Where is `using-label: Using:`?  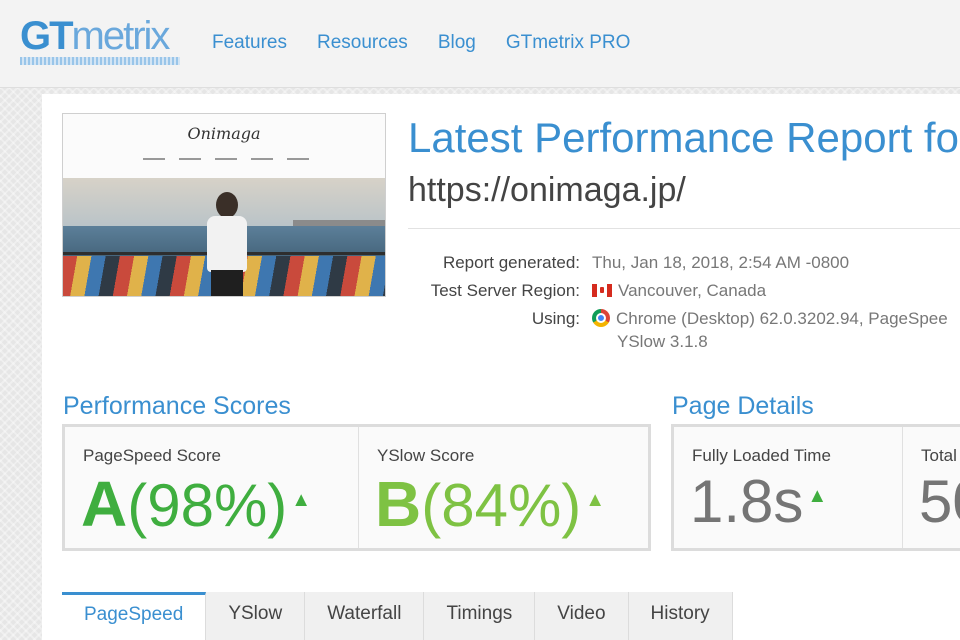
using-label: Using: is located at coordinates (555, 318).